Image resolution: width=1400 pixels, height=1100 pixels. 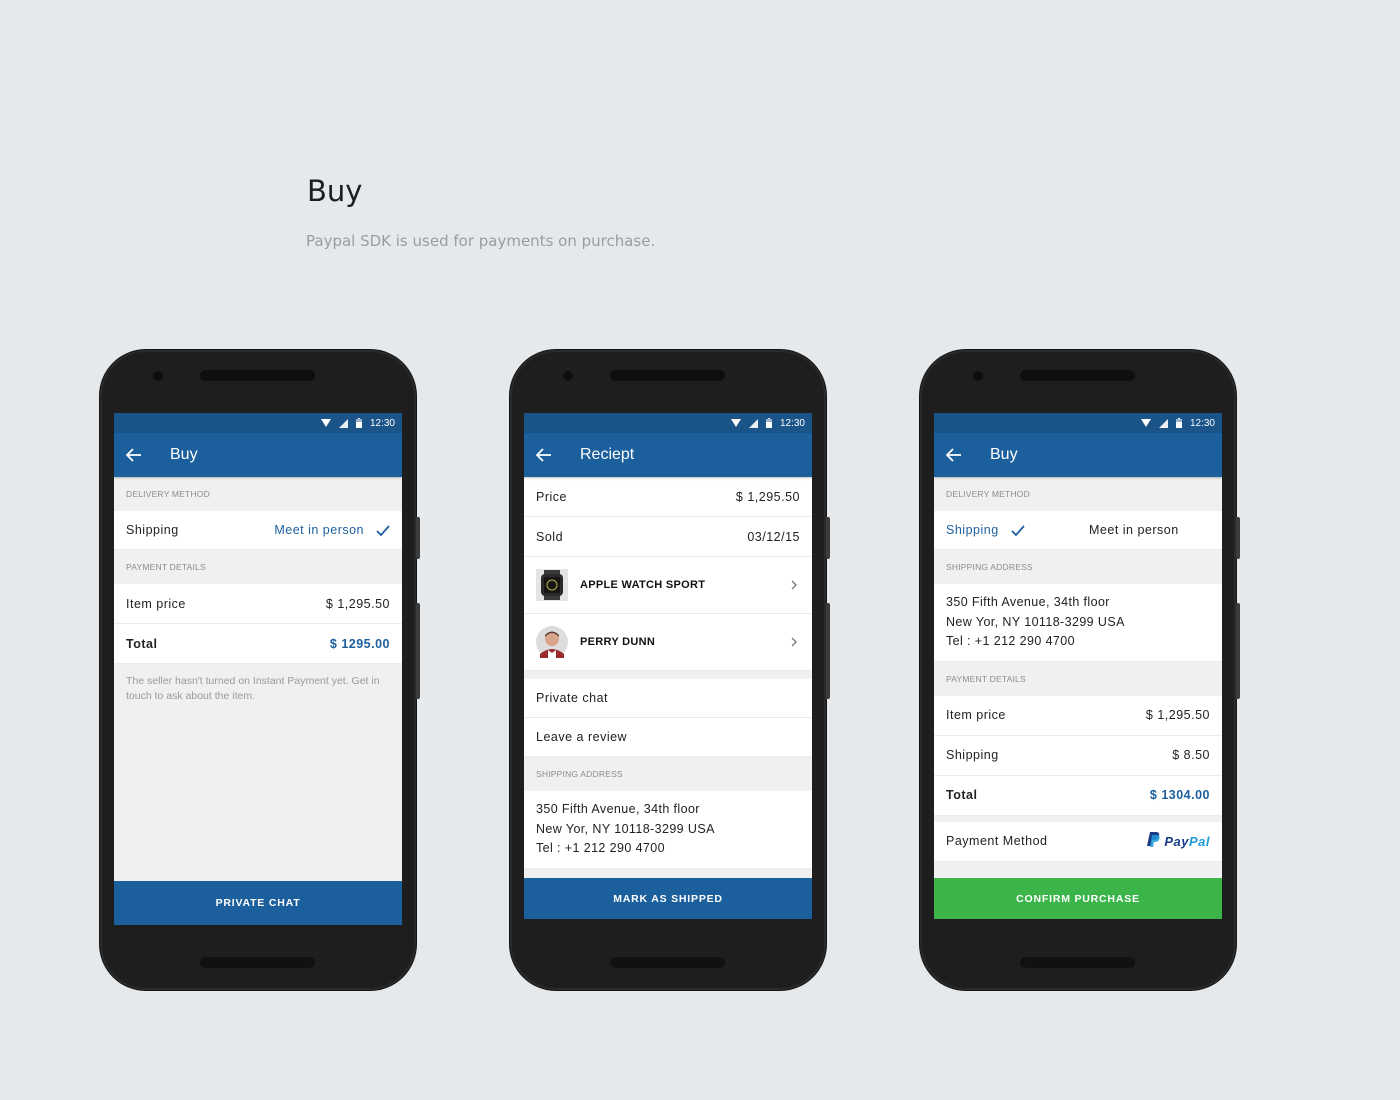 I want to click on checkmark-icon, so click(x=383, y=531).